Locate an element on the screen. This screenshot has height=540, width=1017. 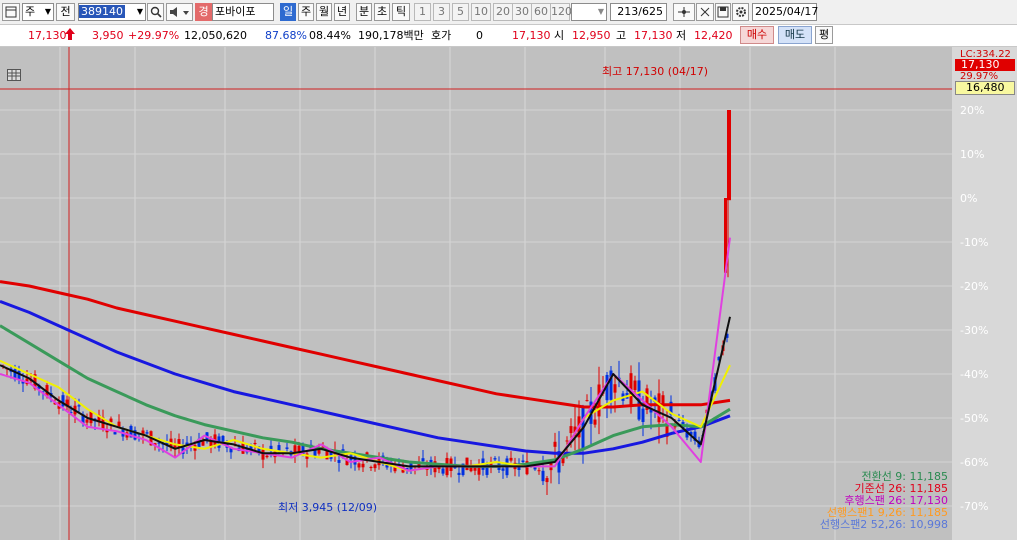
buy-button: 매수 is located at coordinates (757, 35).